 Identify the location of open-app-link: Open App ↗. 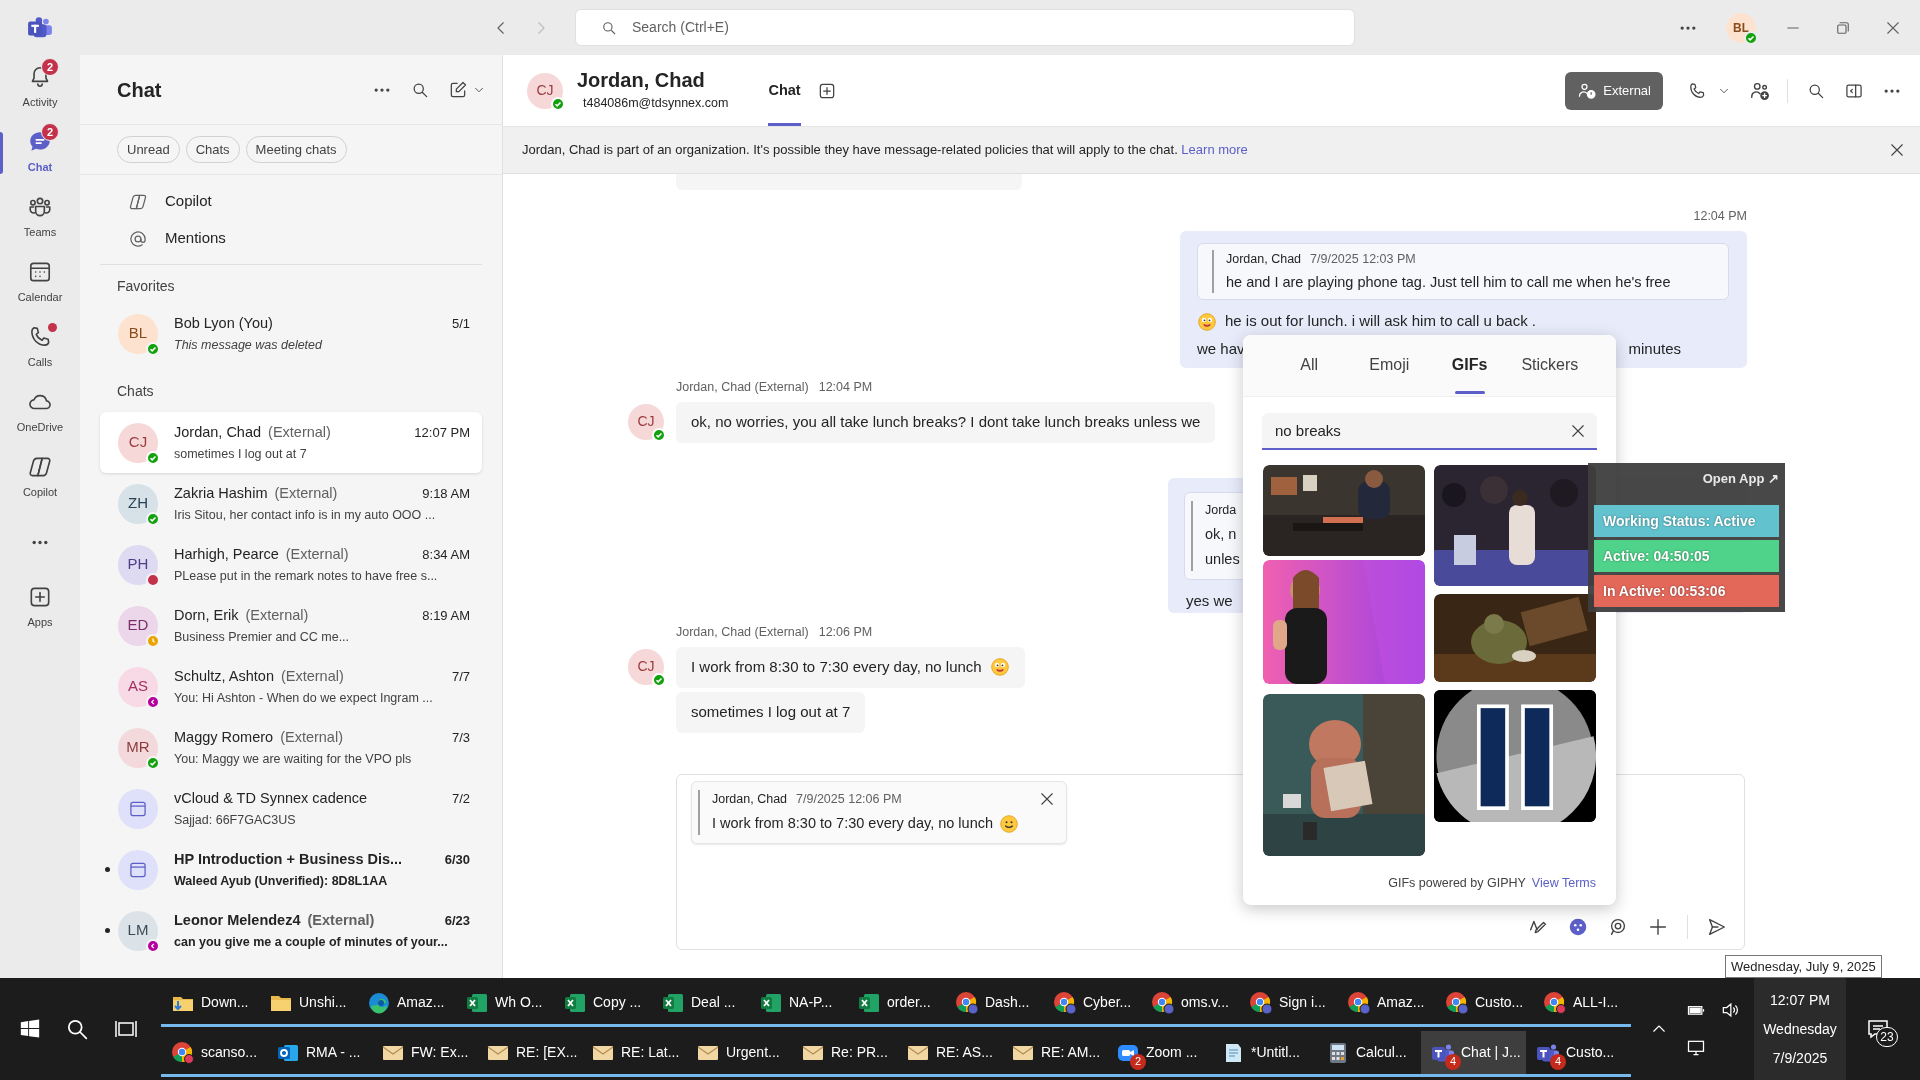
(1740, 479).